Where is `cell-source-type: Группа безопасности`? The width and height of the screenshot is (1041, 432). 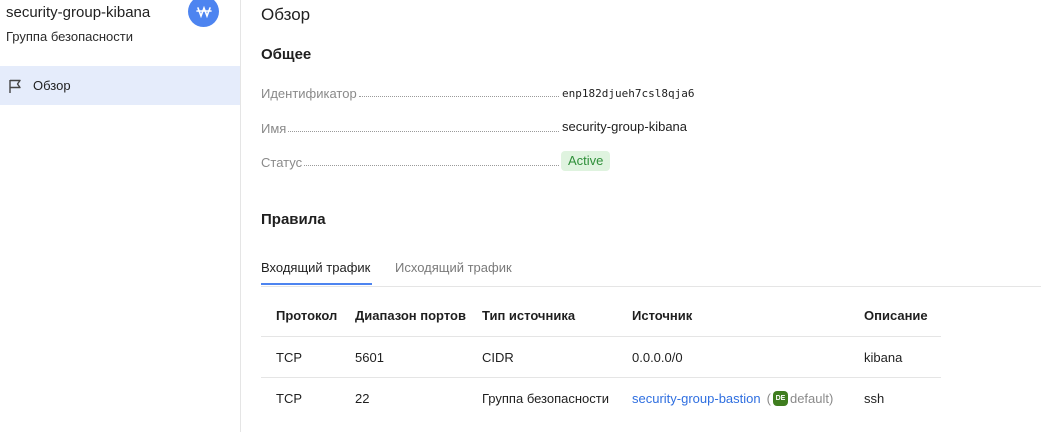
cell-source-type: Группа безопасности is located at coordinates (545, 398).